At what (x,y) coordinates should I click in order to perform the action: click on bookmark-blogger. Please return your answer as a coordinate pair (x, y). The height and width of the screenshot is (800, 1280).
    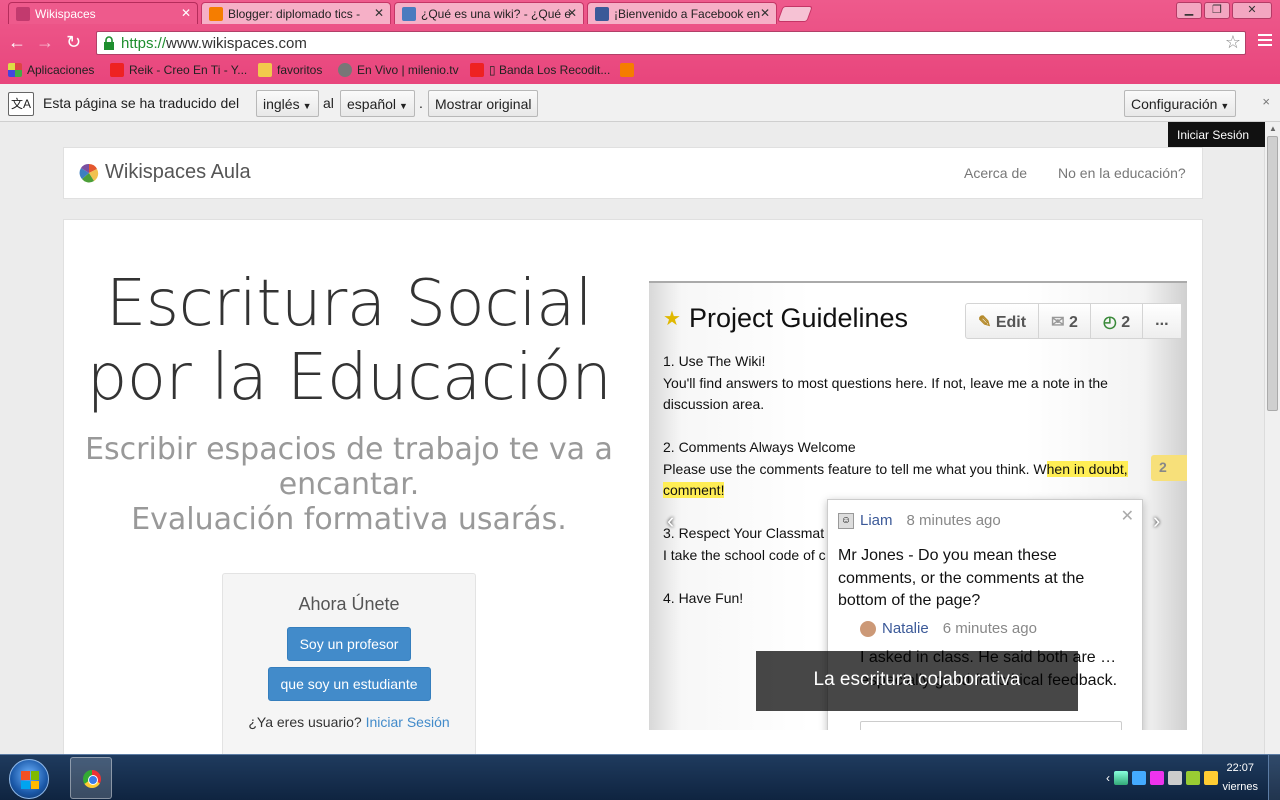
    Looking at the image, I should click on (627, 70).